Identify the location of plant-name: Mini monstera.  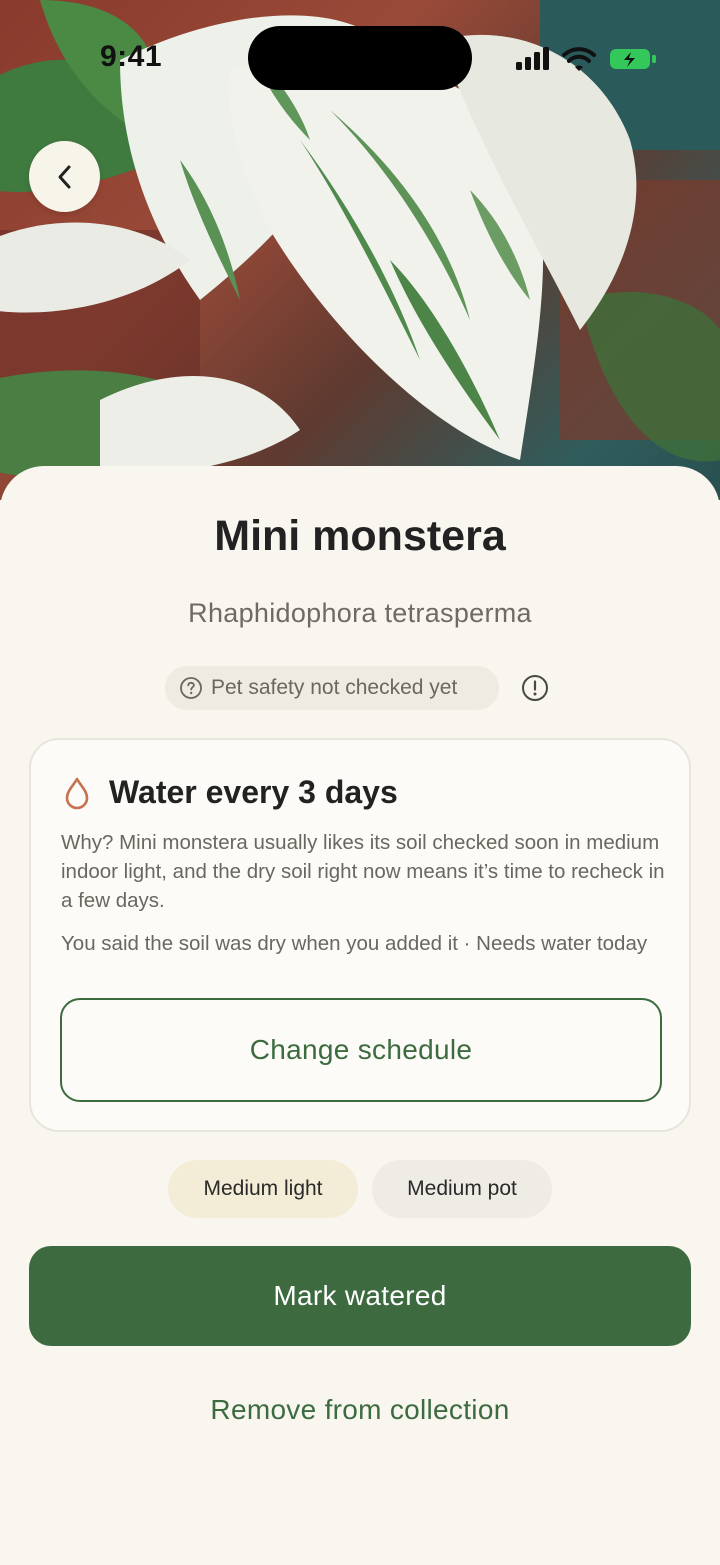
(360, 536).